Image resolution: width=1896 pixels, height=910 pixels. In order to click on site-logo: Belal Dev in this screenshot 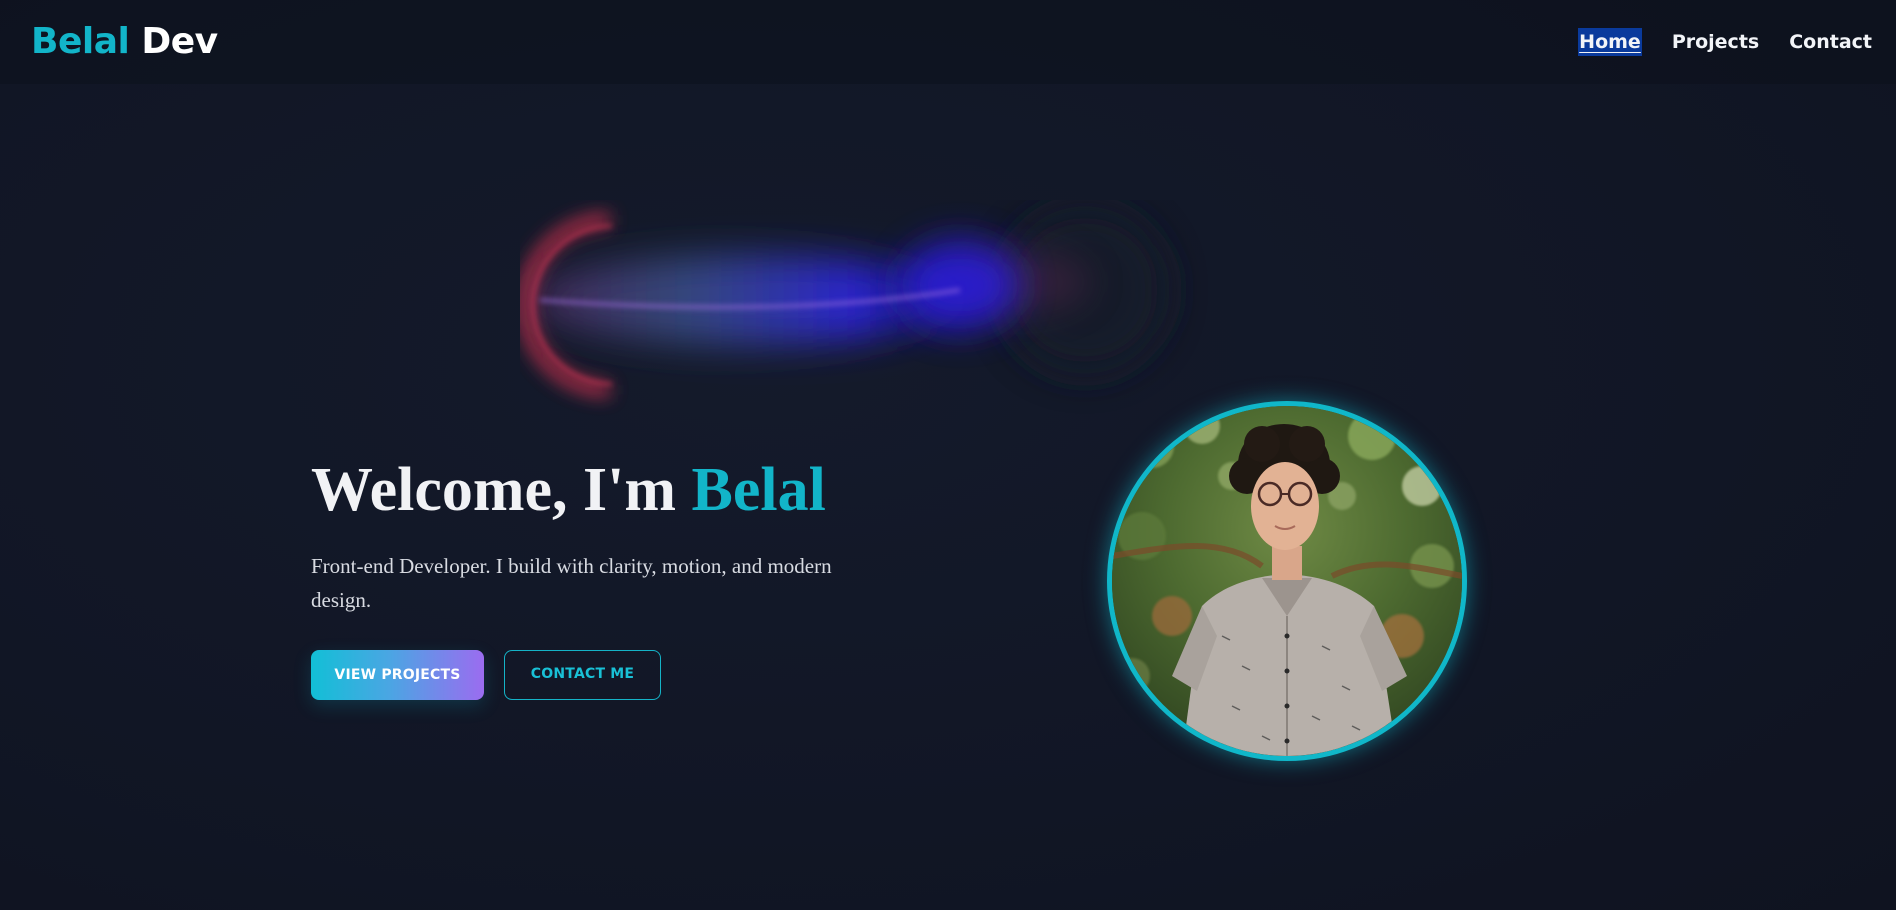, I will do `click(124, 42)`.